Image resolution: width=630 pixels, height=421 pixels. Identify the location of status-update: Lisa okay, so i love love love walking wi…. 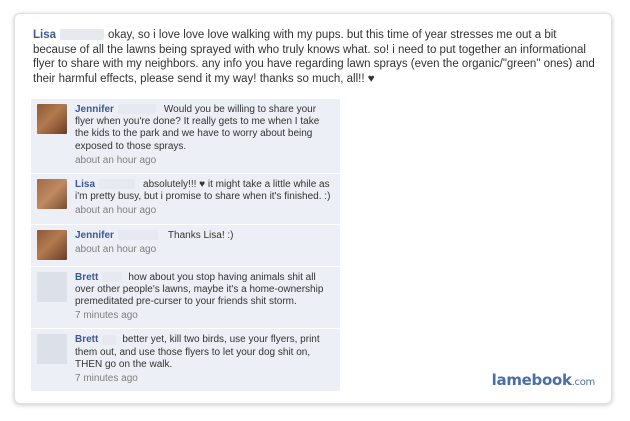
(318, 57).